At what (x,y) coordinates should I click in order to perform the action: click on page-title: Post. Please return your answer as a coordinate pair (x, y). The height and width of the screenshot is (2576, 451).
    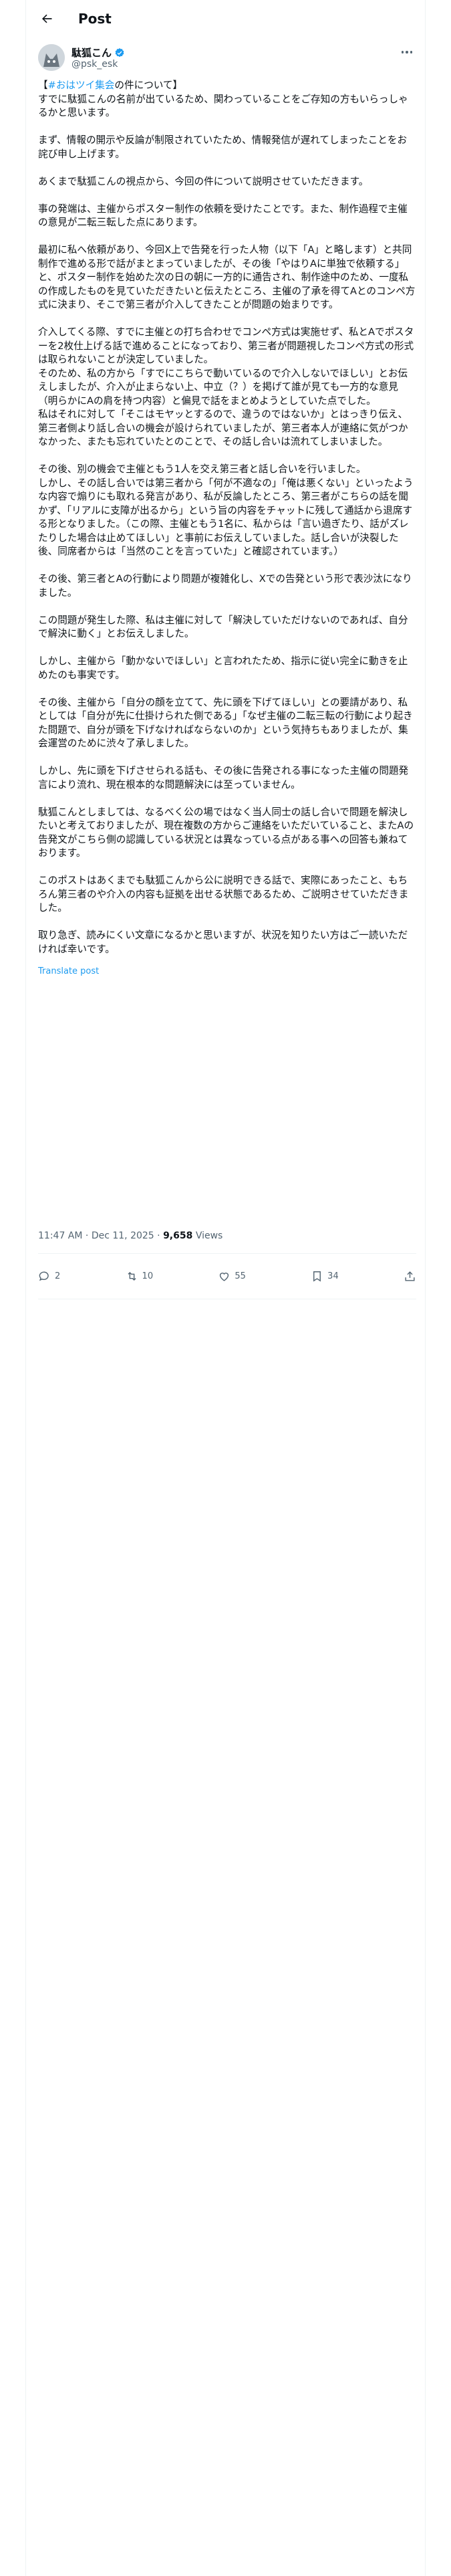
    Looking at the image, I should click on (95, 18).